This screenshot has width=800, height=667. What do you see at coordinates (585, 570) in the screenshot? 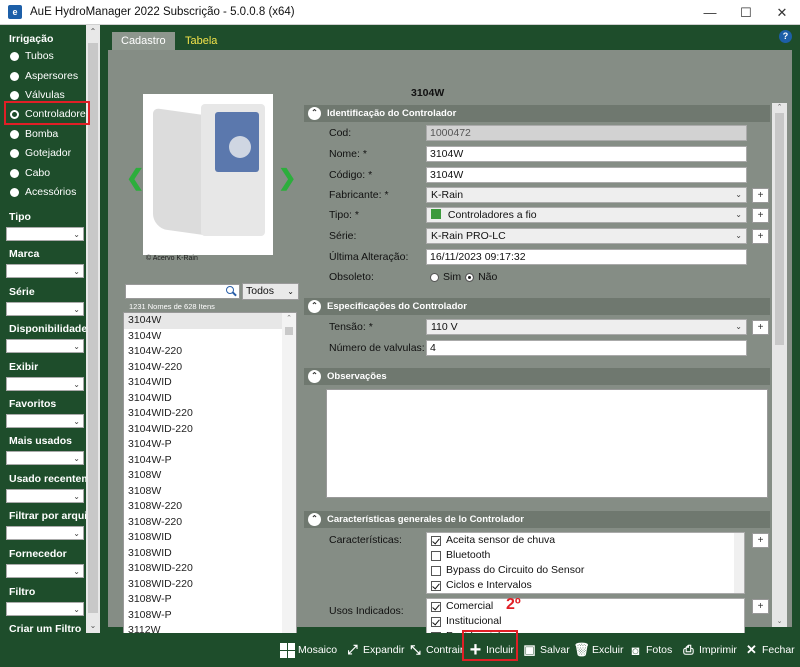
I see `list-item: Bypass do Circuito do Sensor` at bounding box center [585, 570].